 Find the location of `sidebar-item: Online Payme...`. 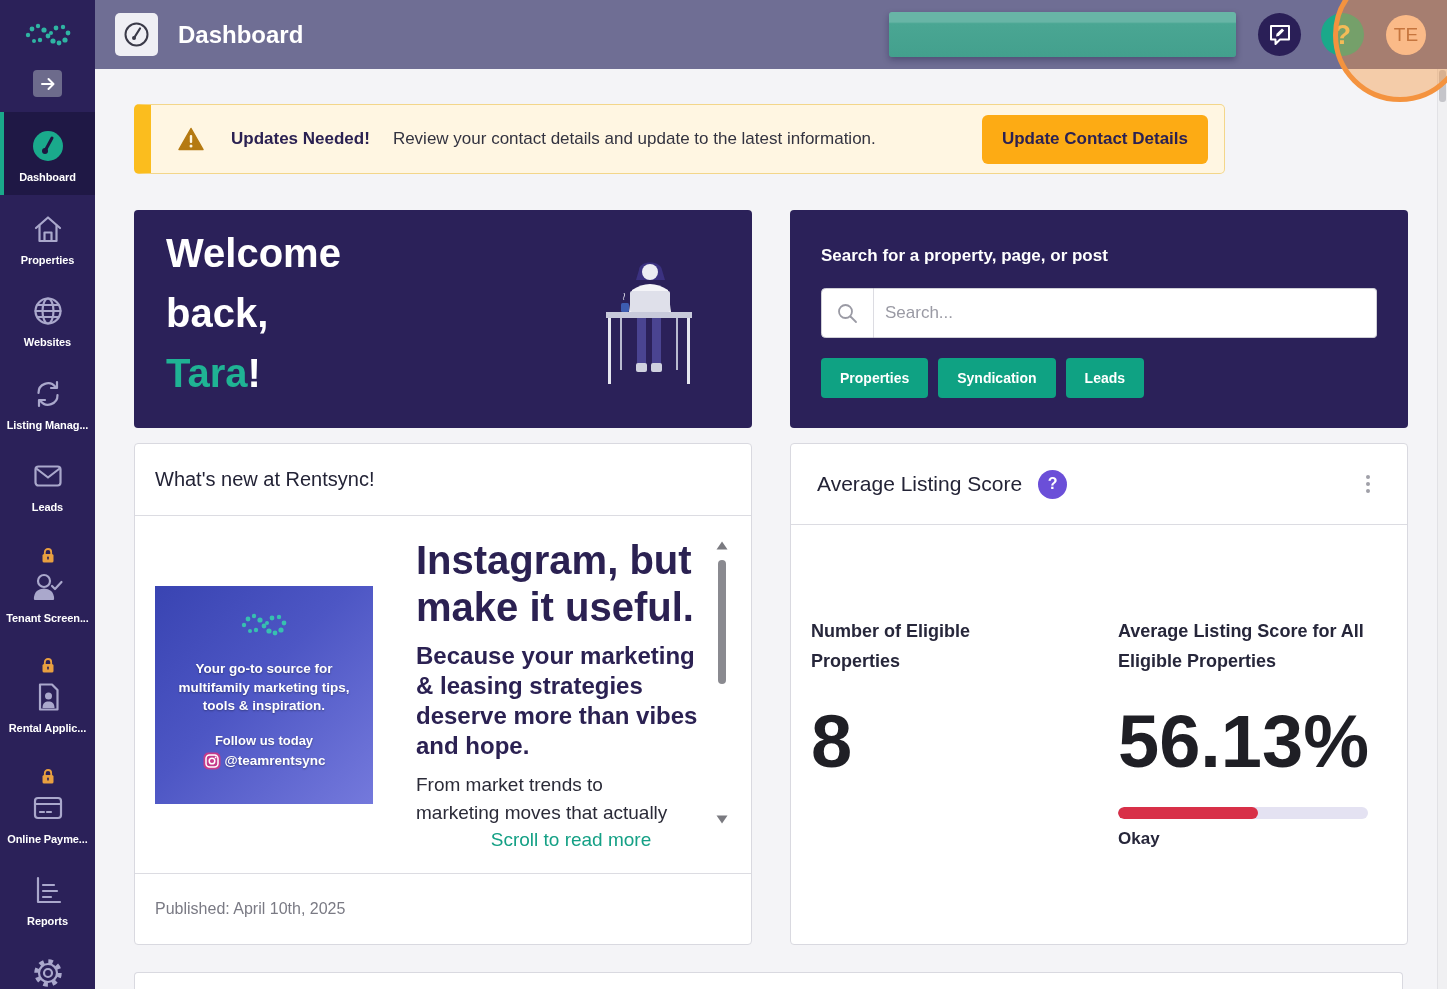

sidebar-item: Online Payme... is located at coordinates (47, 800).